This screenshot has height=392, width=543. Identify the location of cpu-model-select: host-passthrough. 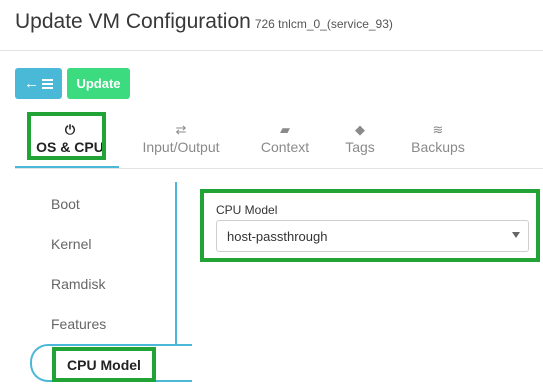
(372, 236).